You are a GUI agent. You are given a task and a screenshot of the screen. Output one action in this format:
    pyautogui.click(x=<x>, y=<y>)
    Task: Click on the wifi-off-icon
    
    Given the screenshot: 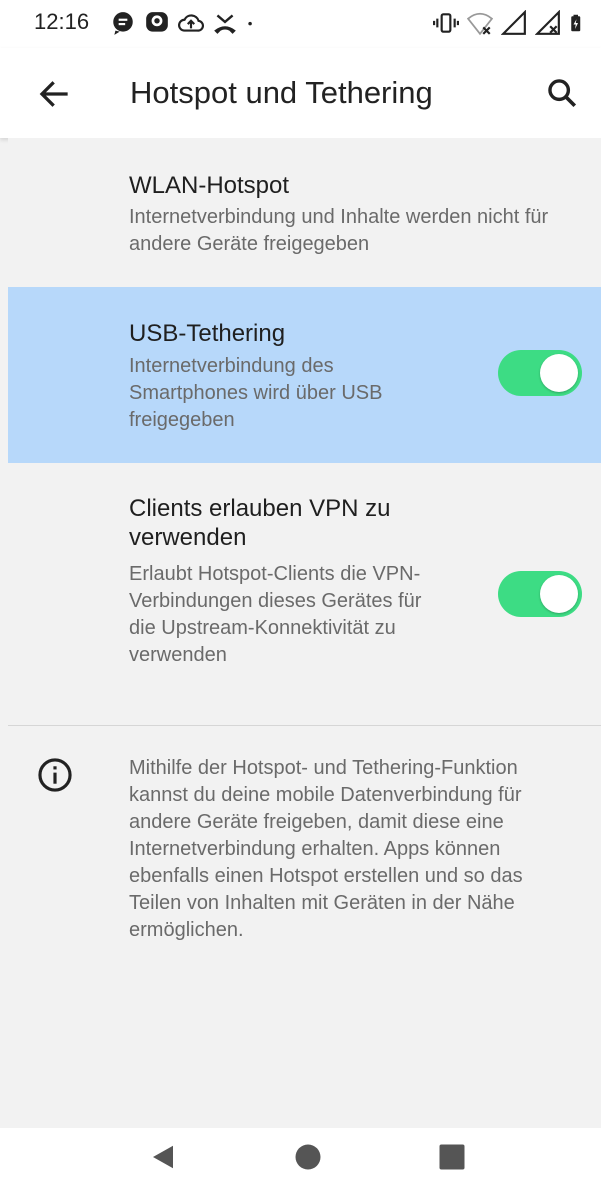 What is the action you would take?
    pyautogui.click(x=480, y=24)
    